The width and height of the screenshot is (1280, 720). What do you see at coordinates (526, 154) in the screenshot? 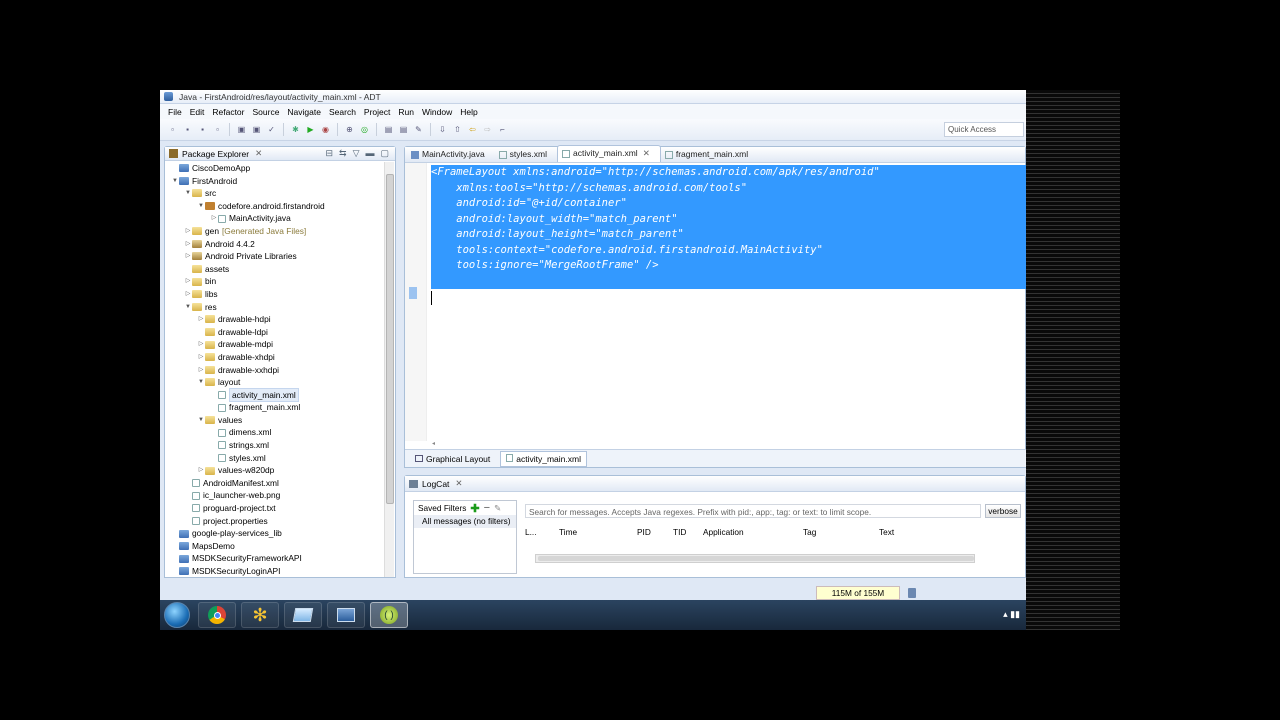
I see `editor-tab: styles.xml` at bounding box center [526, 154].